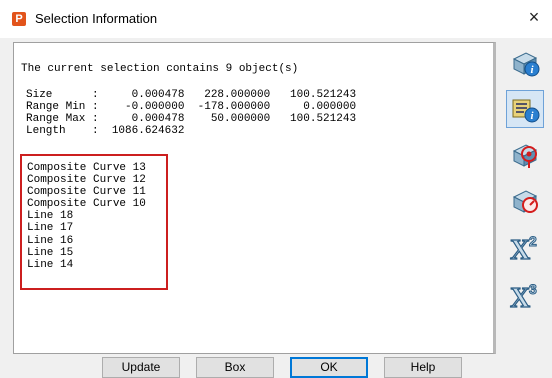  What do you see at coordinates (329, 367) in the screenshot?
I see `ok-button: OK` at bounding box center [329, 367].